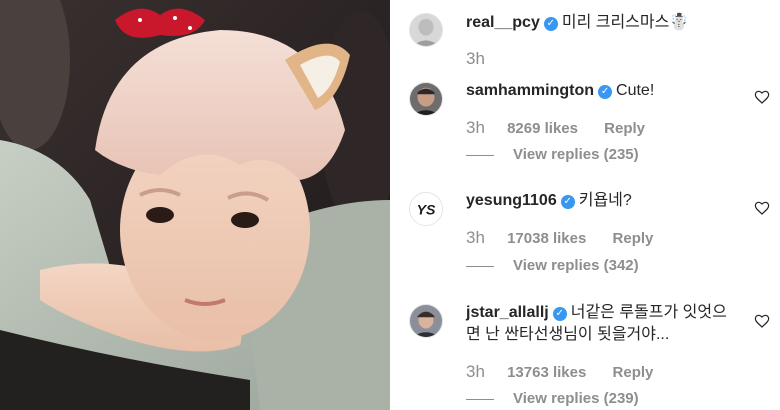  I want to click on comment-text: 키욥네?, so click(605, 200).